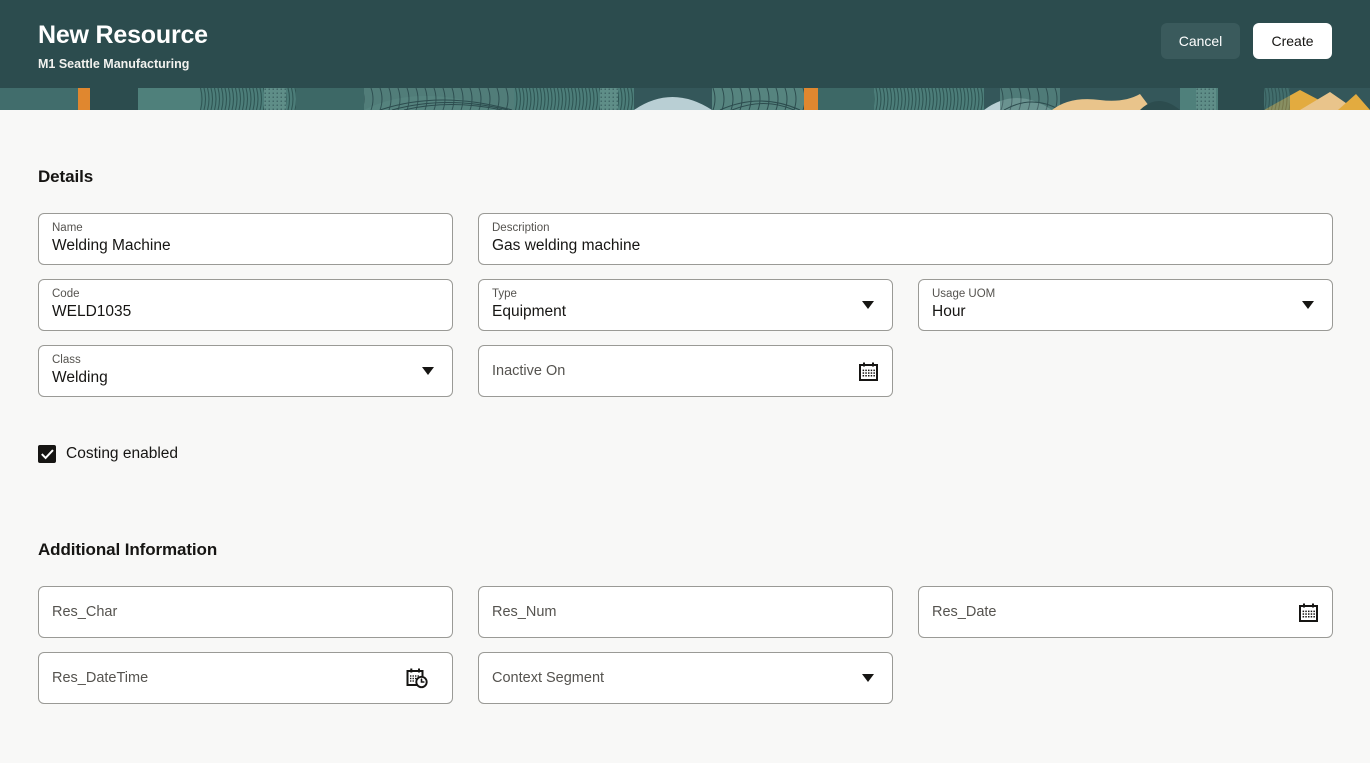 Image resolution: width=1370 pixels, height=763 pixels. I want to click on field-code: Code WELD1035, so click(245, 305).